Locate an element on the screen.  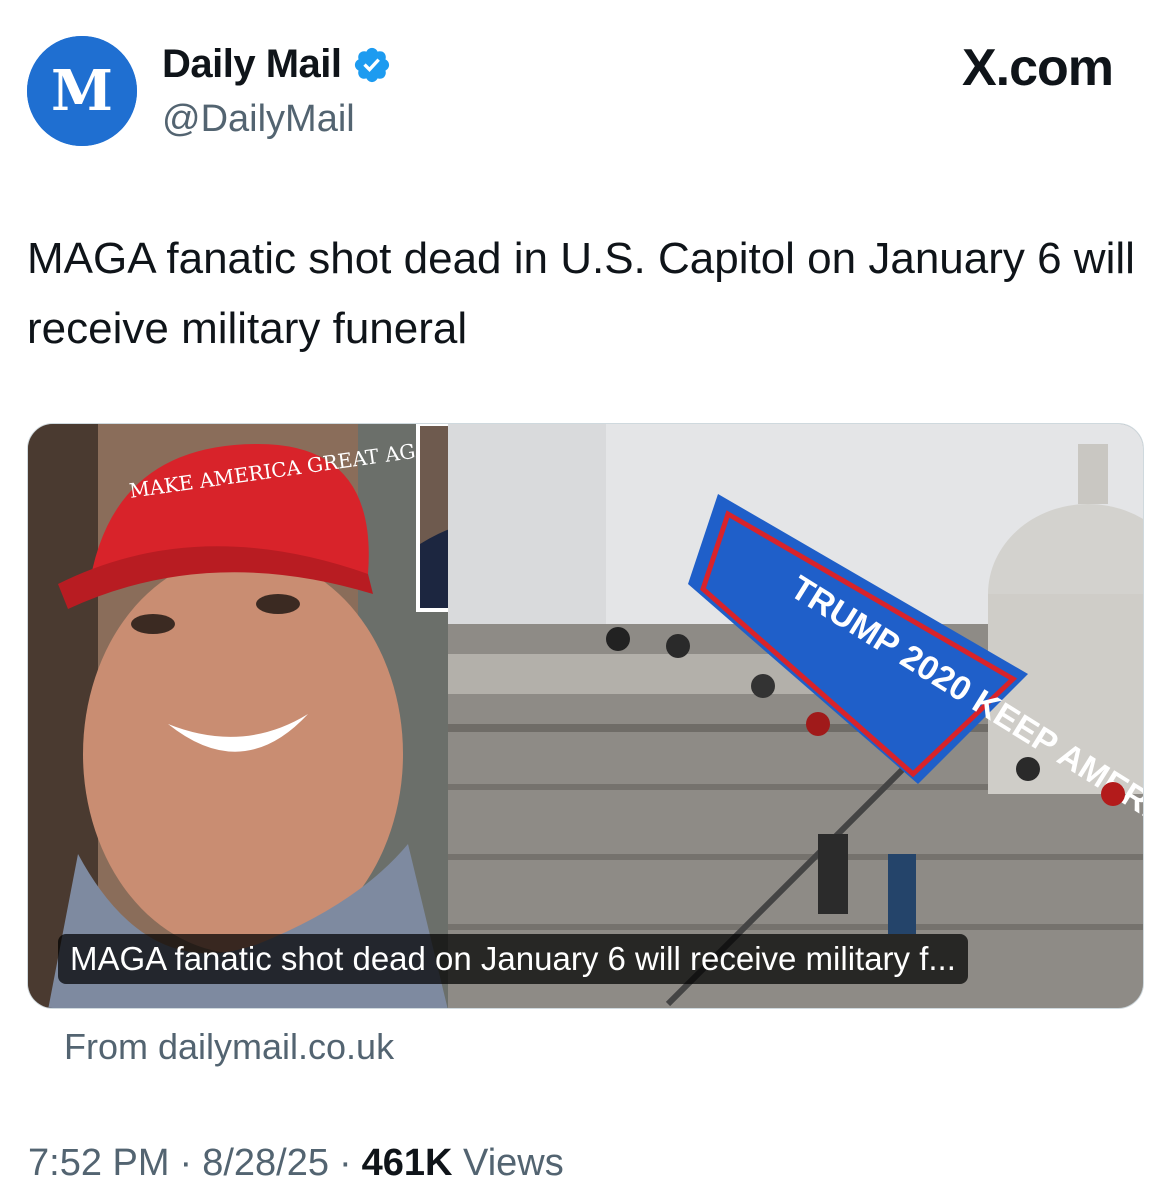
verified-badge-icon is located at coordinates (371, 64).